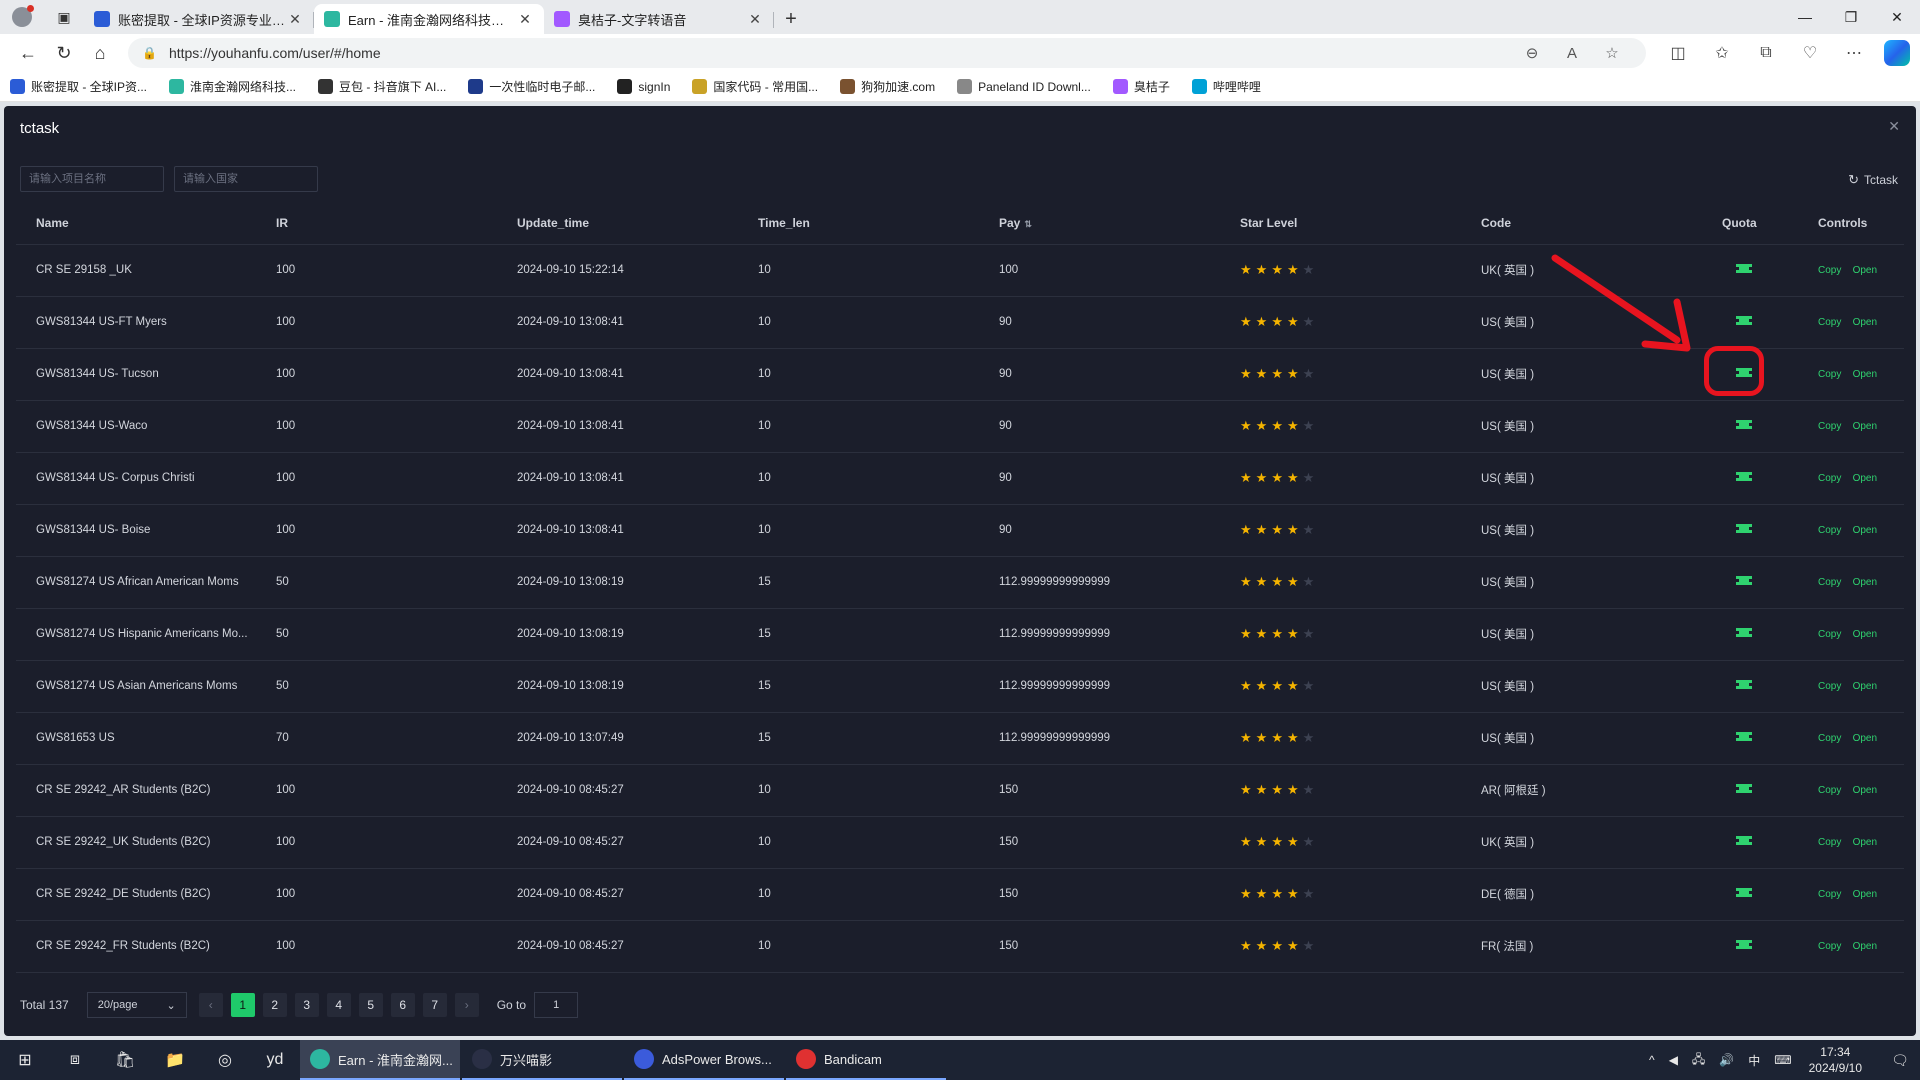  What do you see at coordinates (1810, 53) in the screenshot?
I see `browser-essentials-icon: ♡` at bounding box center [1810, 53].